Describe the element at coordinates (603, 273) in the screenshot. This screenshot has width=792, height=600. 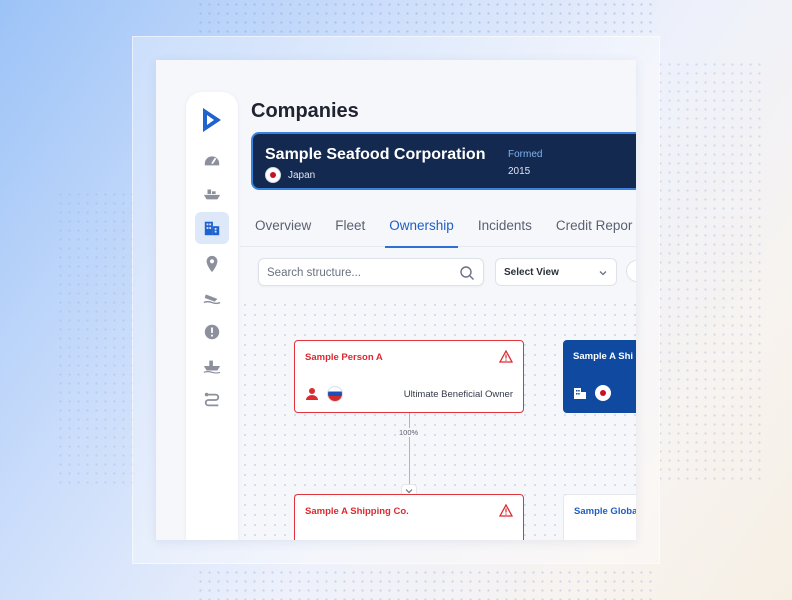
I see `chevron-down-icon` at that location.